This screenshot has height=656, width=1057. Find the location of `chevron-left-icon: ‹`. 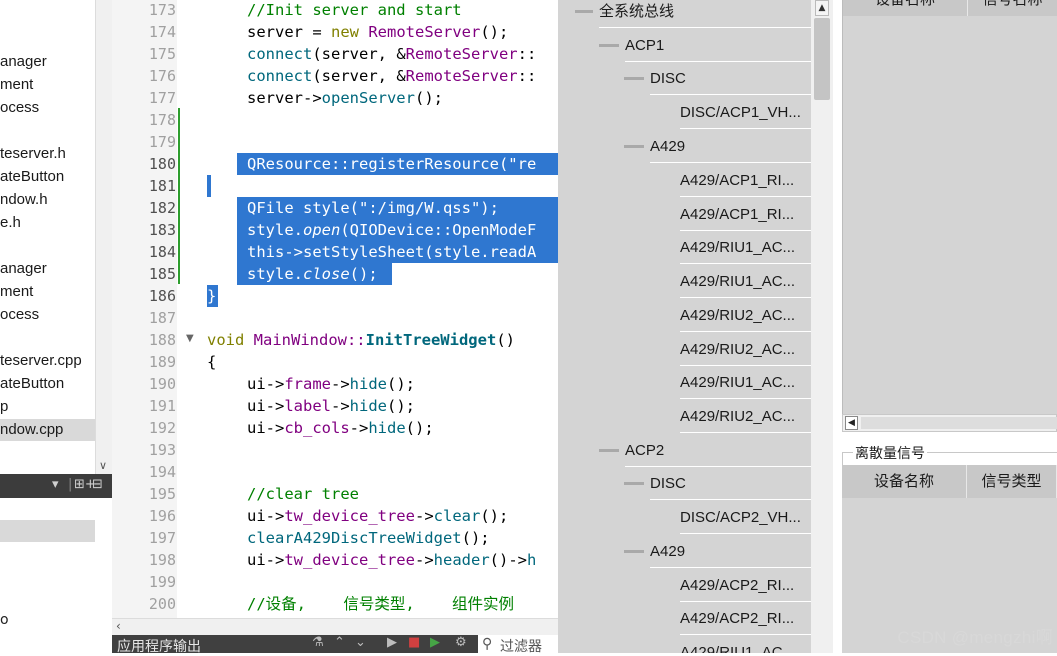

chevron-left-icon: ‹ is located at coordinates (118, 626).